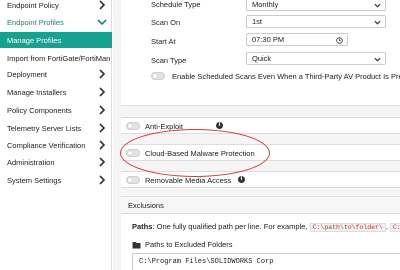 This screenshot has width=400, height=270. I want to click on sidebar-item-policy-components: Policy Components, so click(56, 110).